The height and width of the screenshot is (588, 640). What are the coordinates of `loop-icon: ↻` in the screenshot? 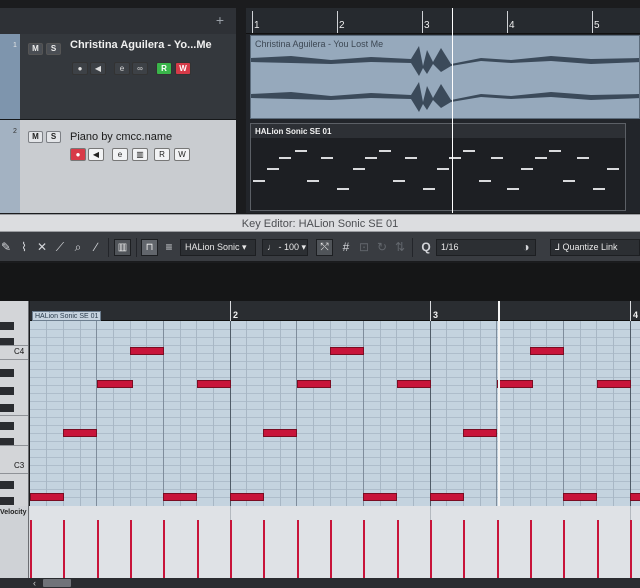 It's located at (382, 247).